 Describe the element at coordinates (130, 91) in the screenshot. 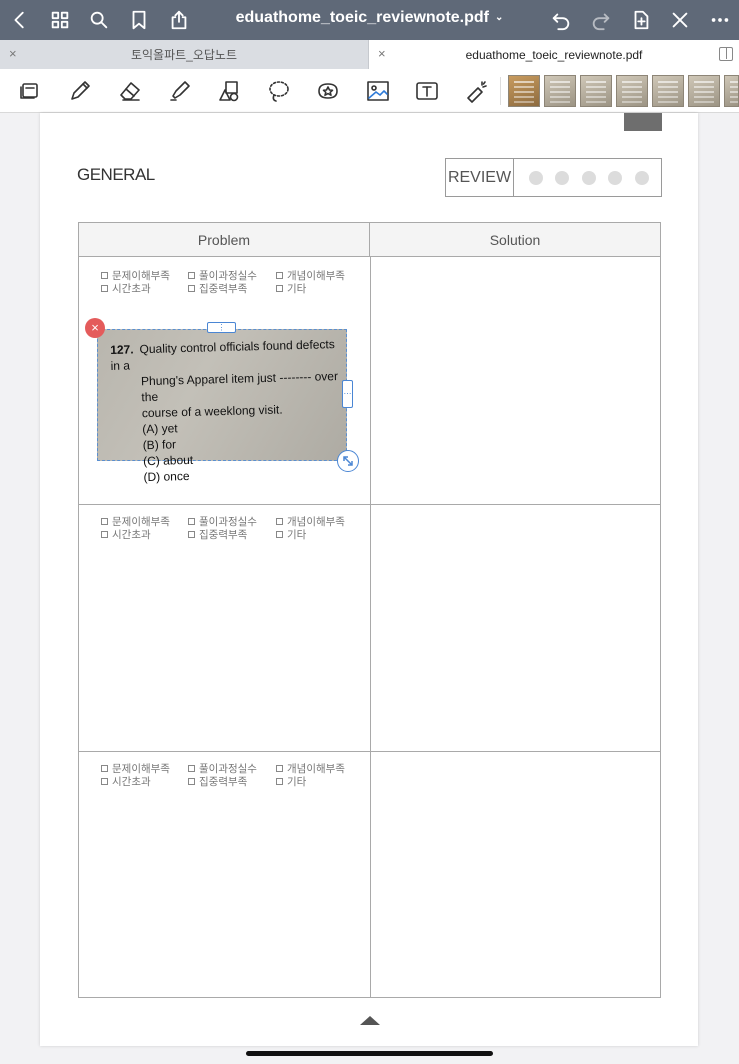

I see `eraser-icon` at that location.